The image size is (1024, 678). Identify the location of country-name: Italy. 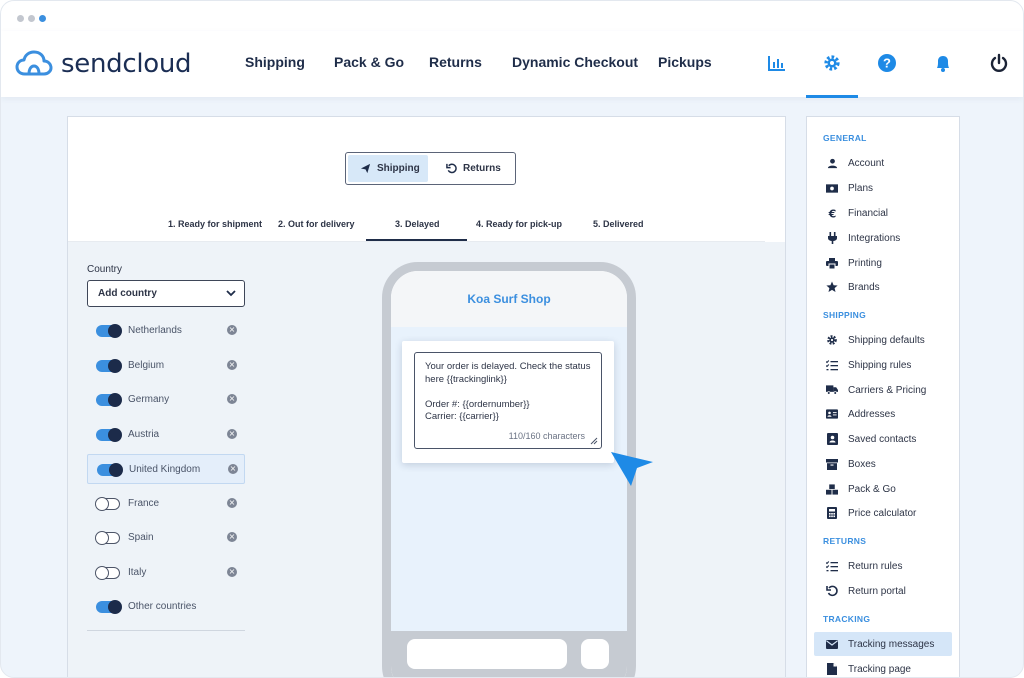
(137, 572).